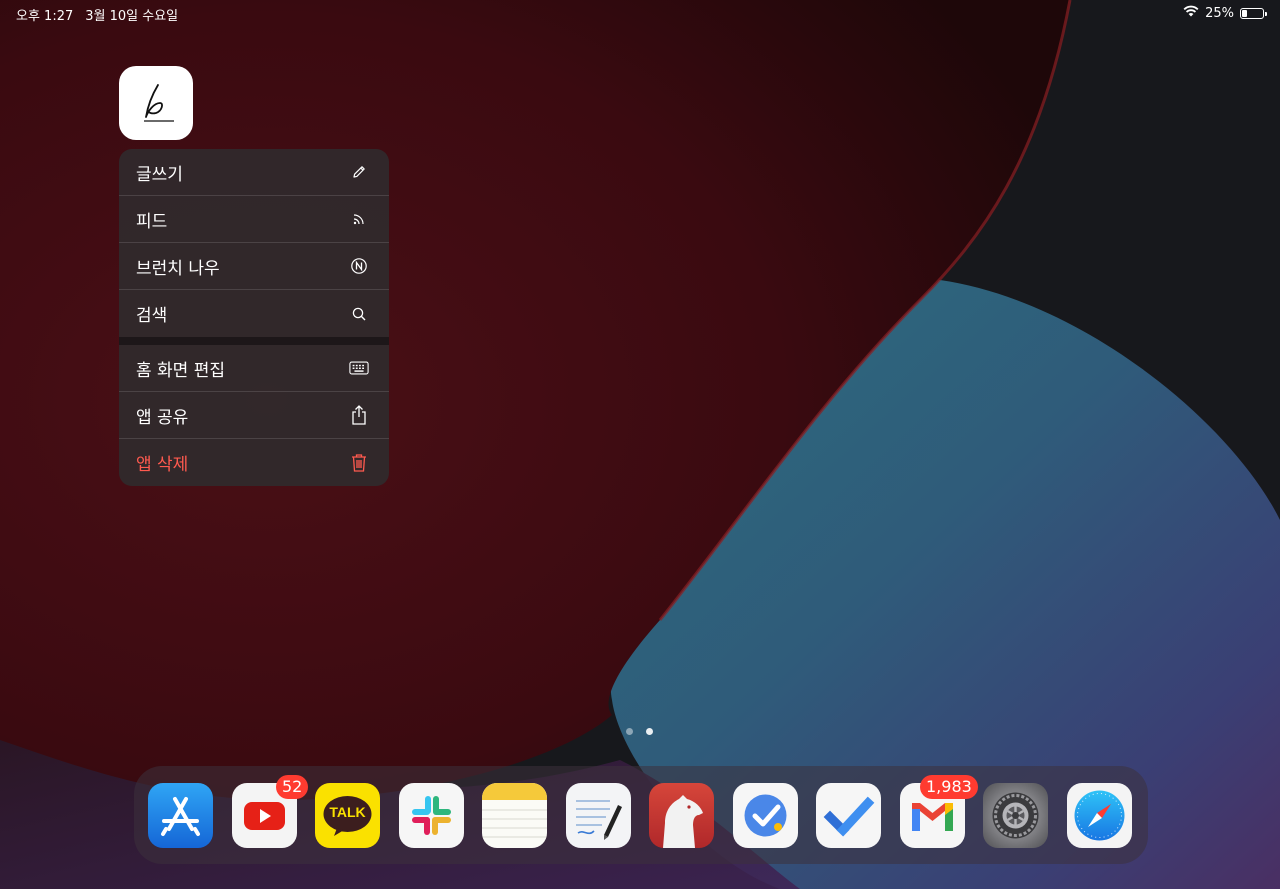 The height and width of the screenshot is (889, 1280). I want to click on menu-item-search: 검색, so click(254, 313).